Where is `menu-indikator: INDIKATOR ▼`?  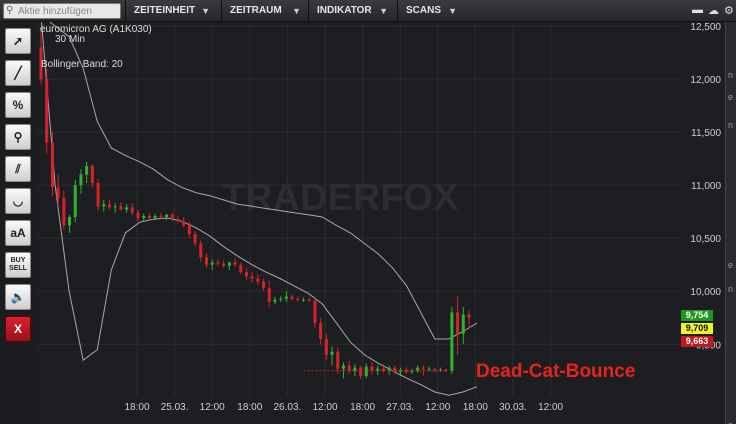
menu-indikator: INDIKATOR ▼ is located at coordinates (351, 11).